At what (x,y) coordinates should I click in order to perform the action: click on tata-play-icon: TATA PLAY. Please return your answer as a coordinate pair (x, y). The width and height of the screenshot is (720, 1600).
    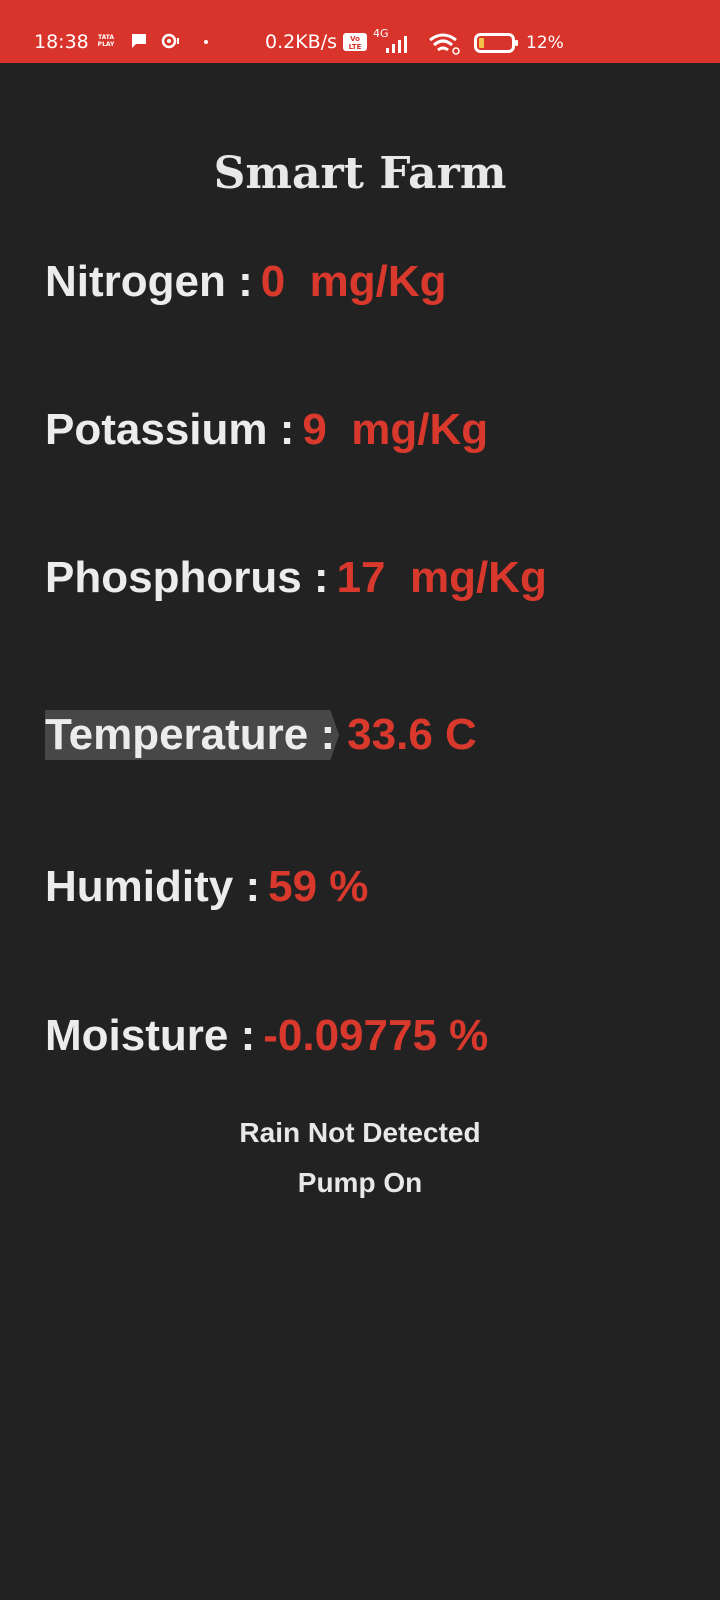
    Looking at the image, I should click on (106, 41).